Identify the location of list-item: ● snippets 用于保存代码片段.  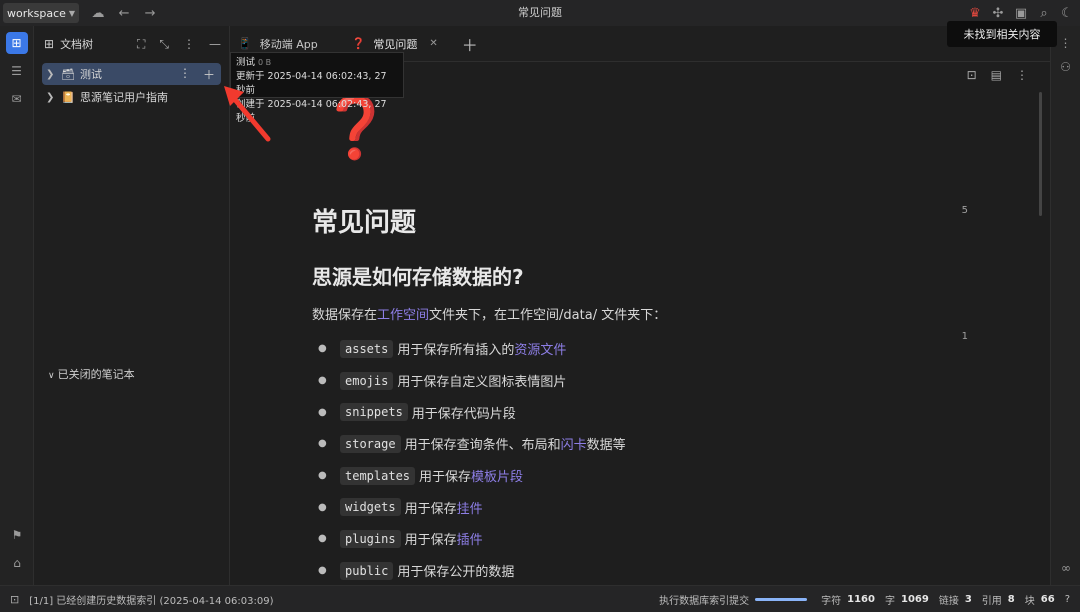
(632, 412).